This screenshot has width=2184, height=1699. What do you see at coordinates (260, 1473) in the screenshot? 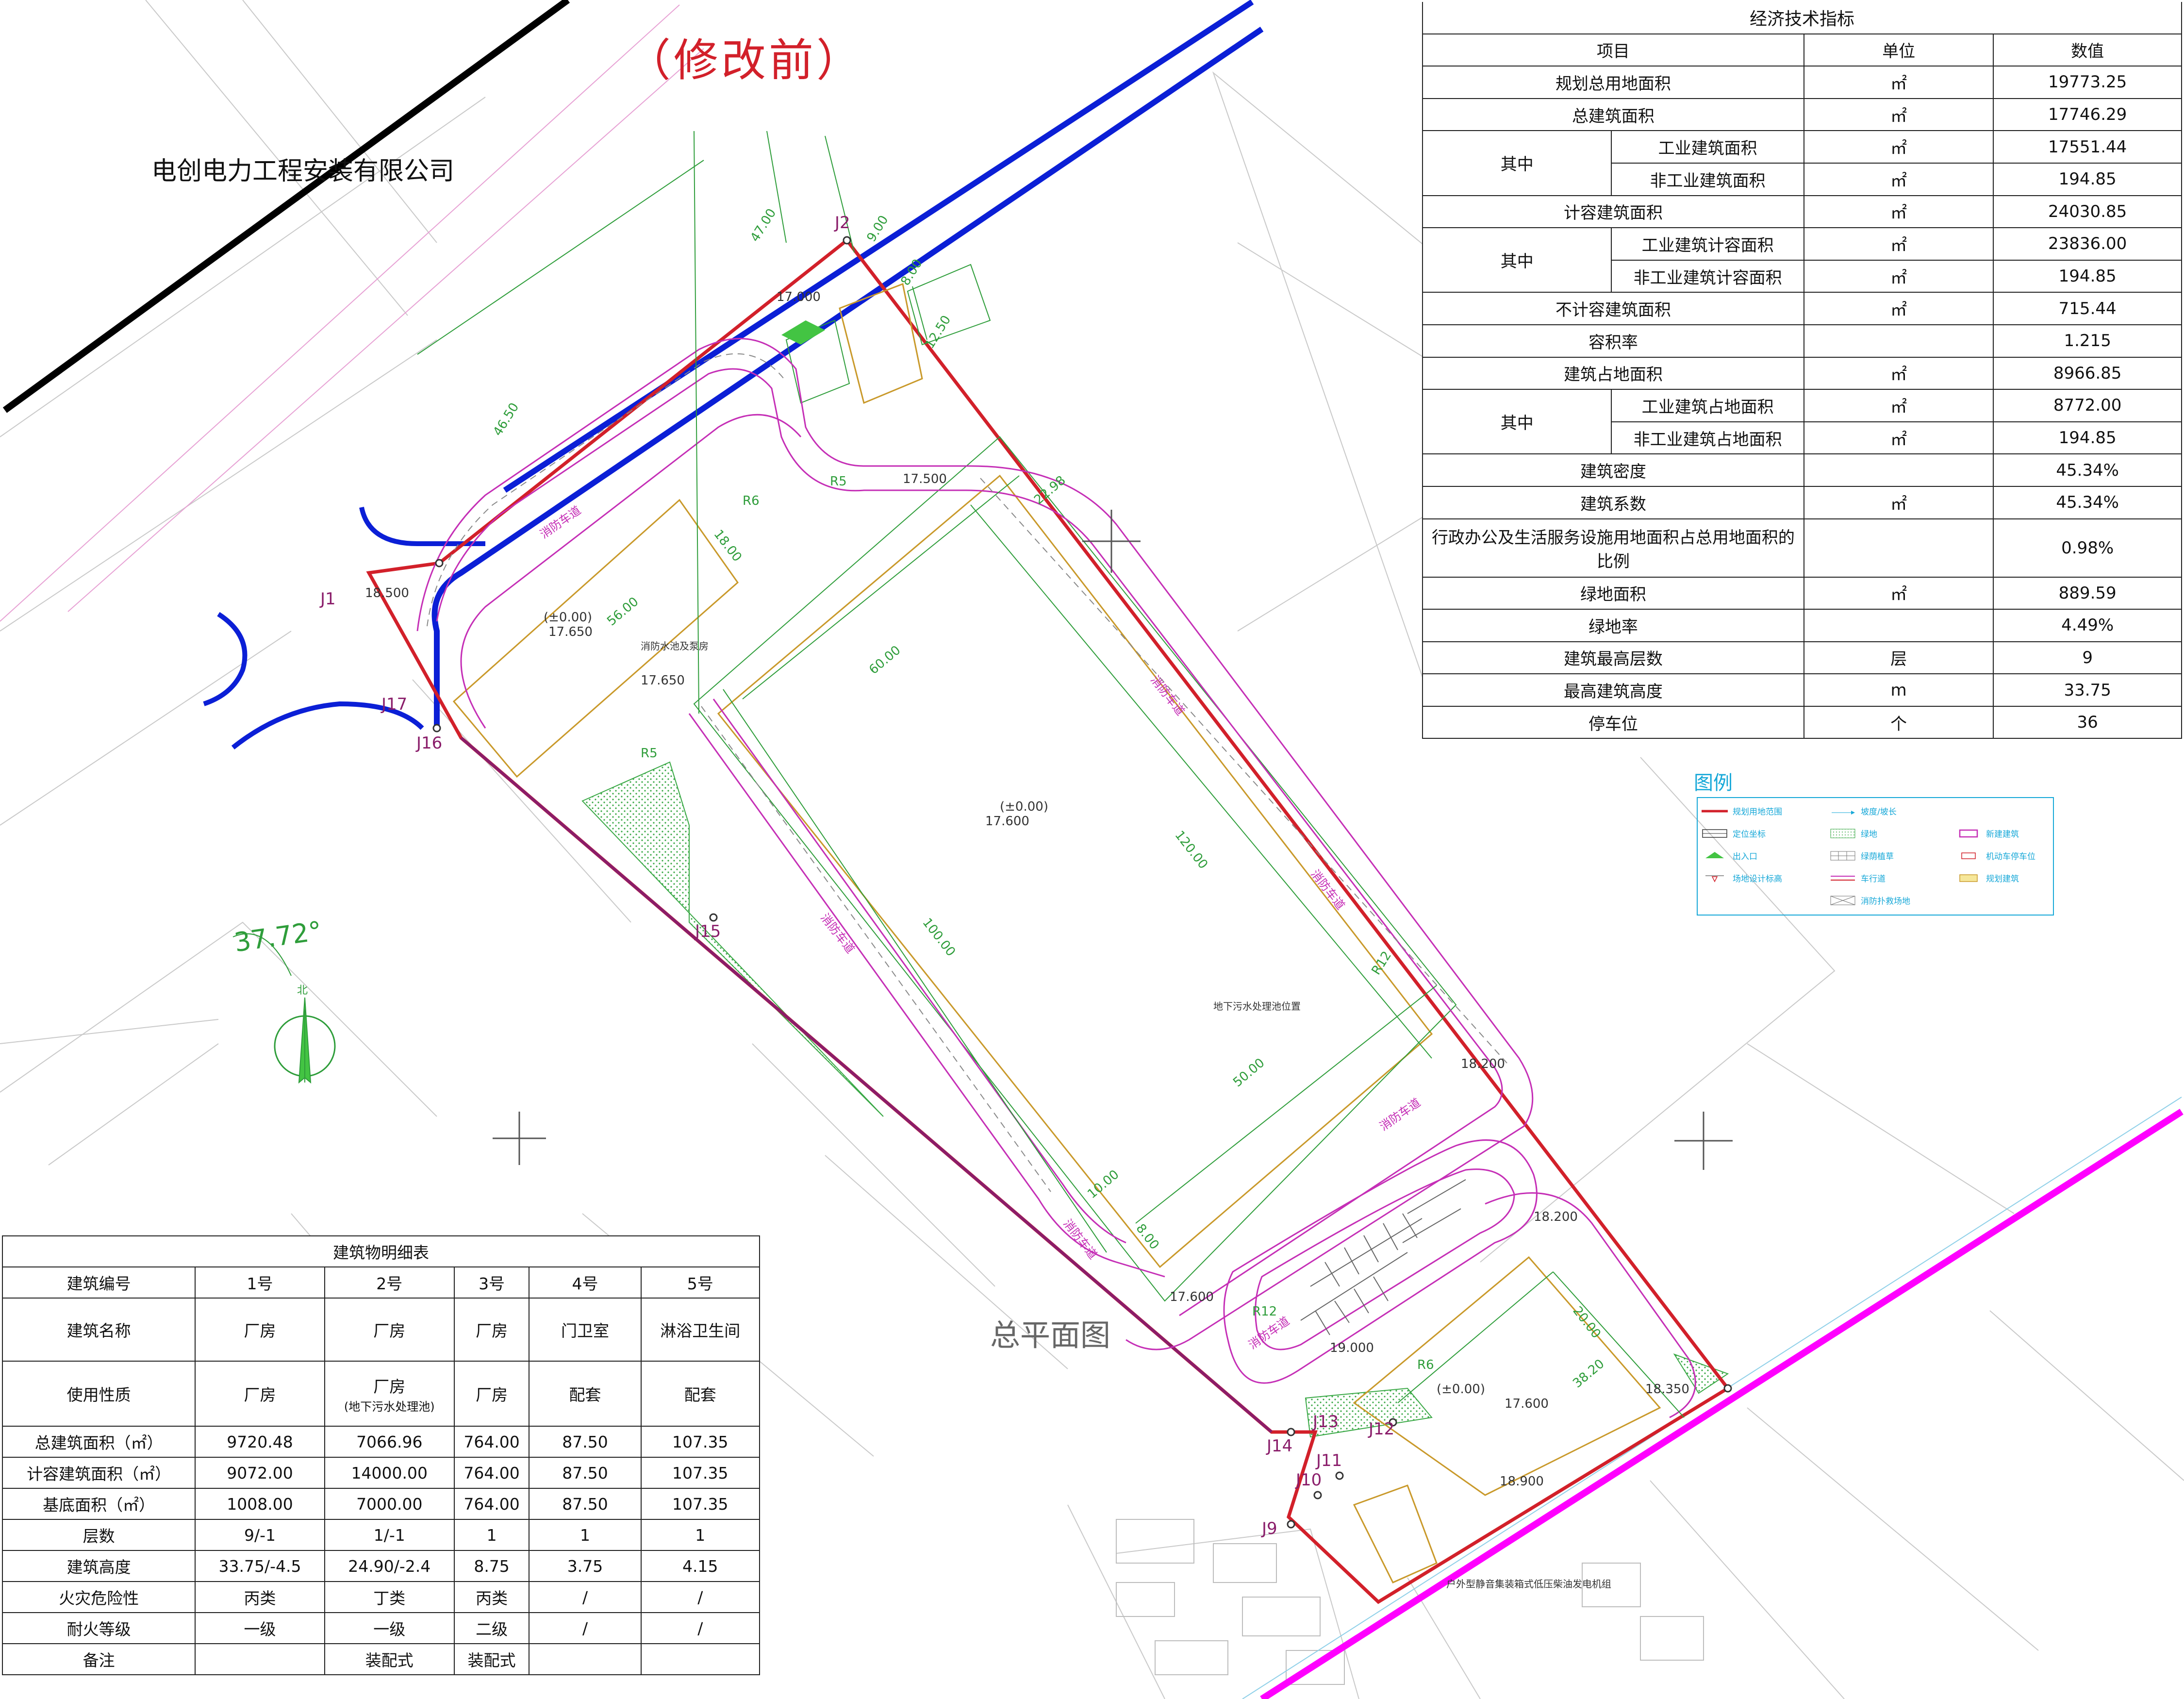
I see `cell: 9072.00` at bounding box center [260, 1473].